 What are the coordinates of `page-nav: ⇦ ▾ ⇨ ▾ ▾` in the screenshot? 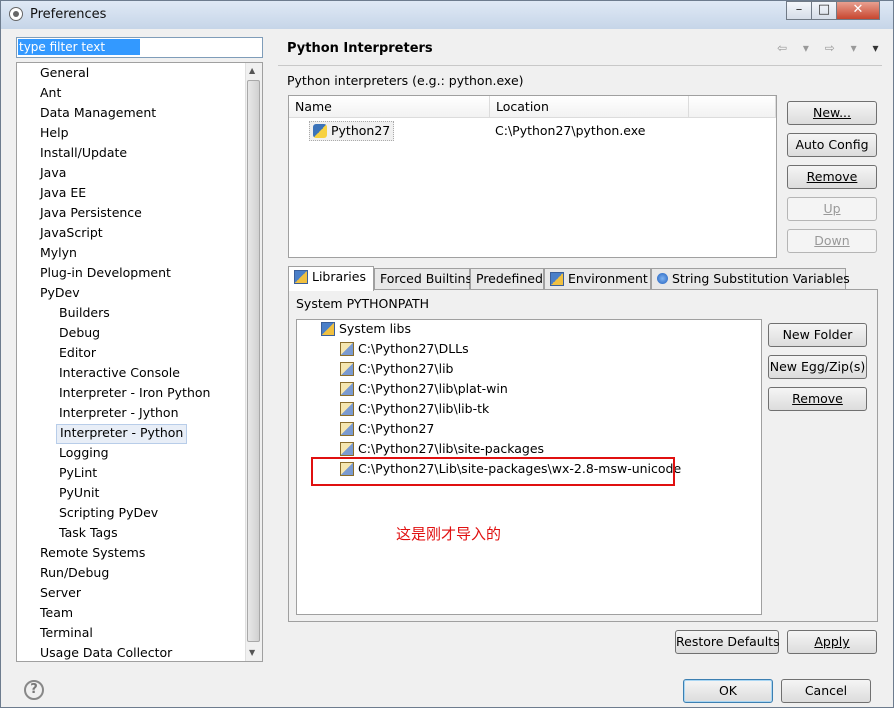 It's located at (831, 48).